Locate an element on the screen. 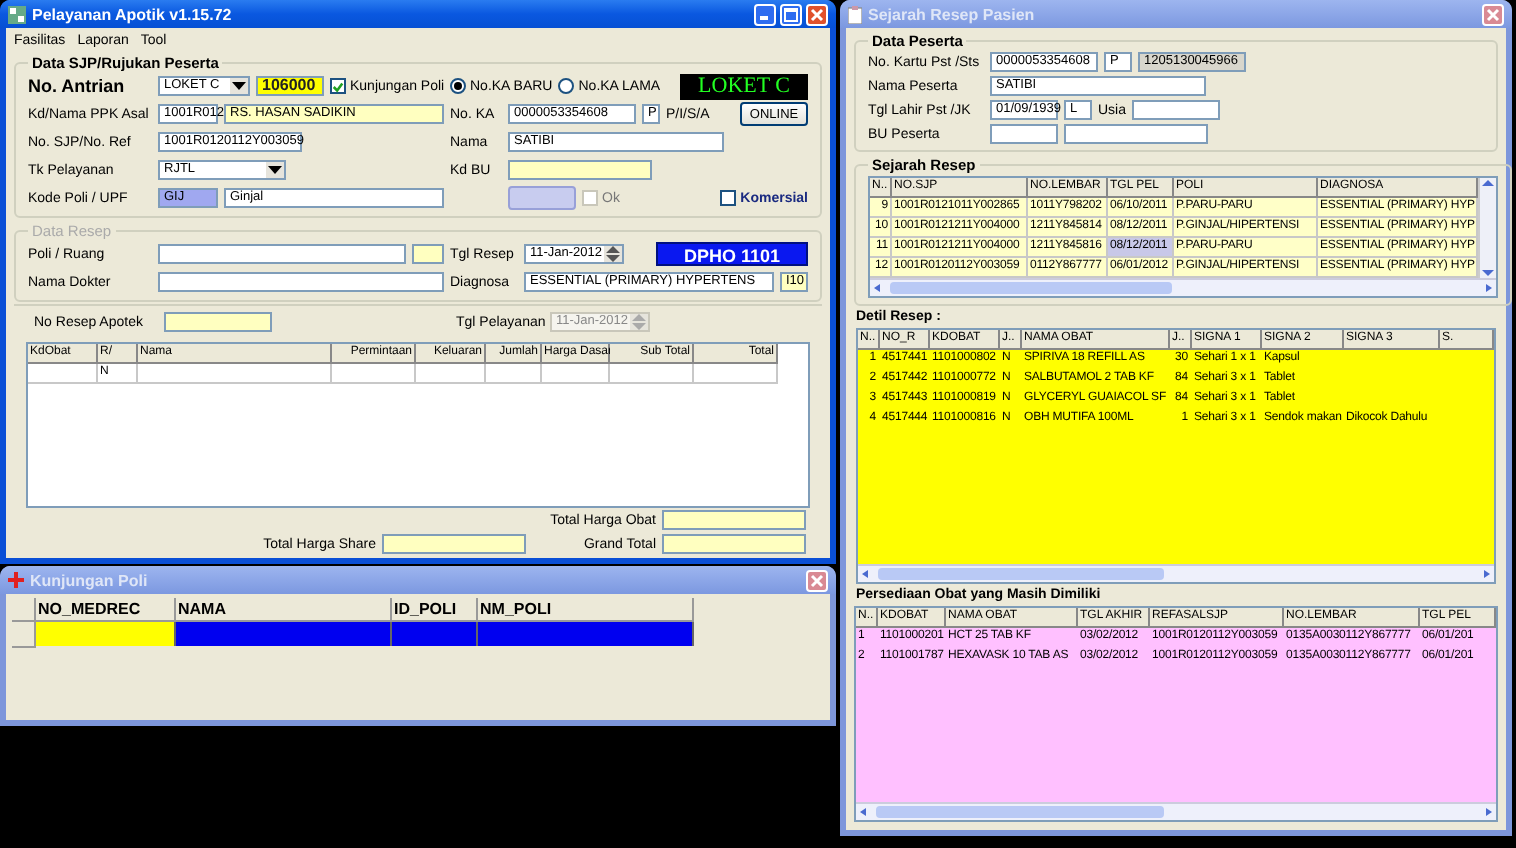 The width and height of the screenshot is (1516, 848). column-header: NO_MEDREC is located at coordinates (106, 610).